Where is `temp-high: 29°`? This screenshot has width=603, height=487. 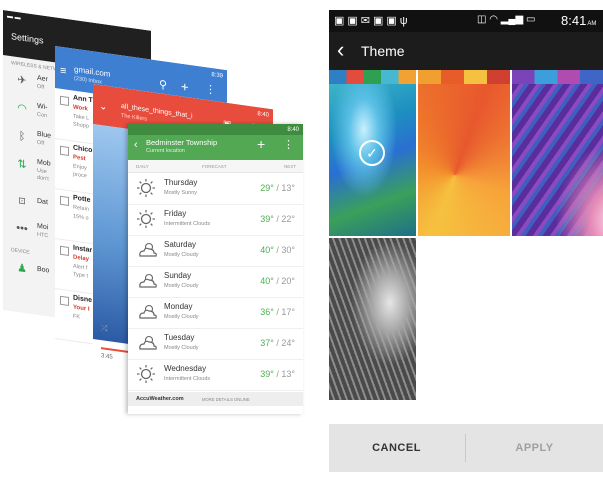
temp-high: 29° is located at coordinates (267, 188).